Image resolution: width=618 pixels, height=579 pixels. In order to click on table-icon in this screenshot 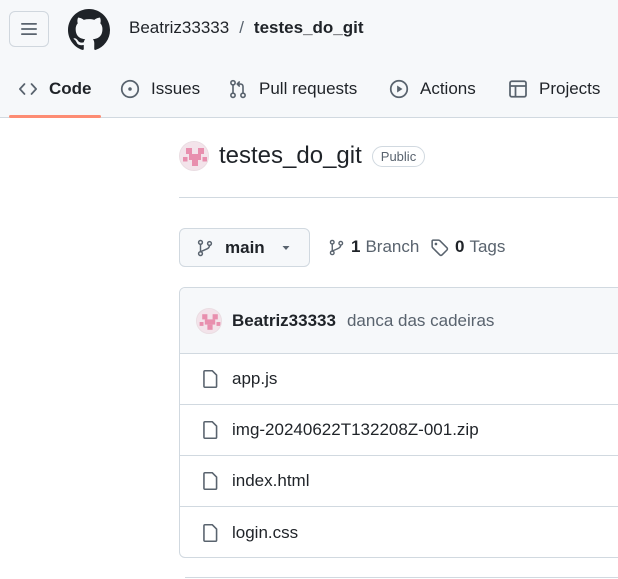, I will do `click(518, 89)`.